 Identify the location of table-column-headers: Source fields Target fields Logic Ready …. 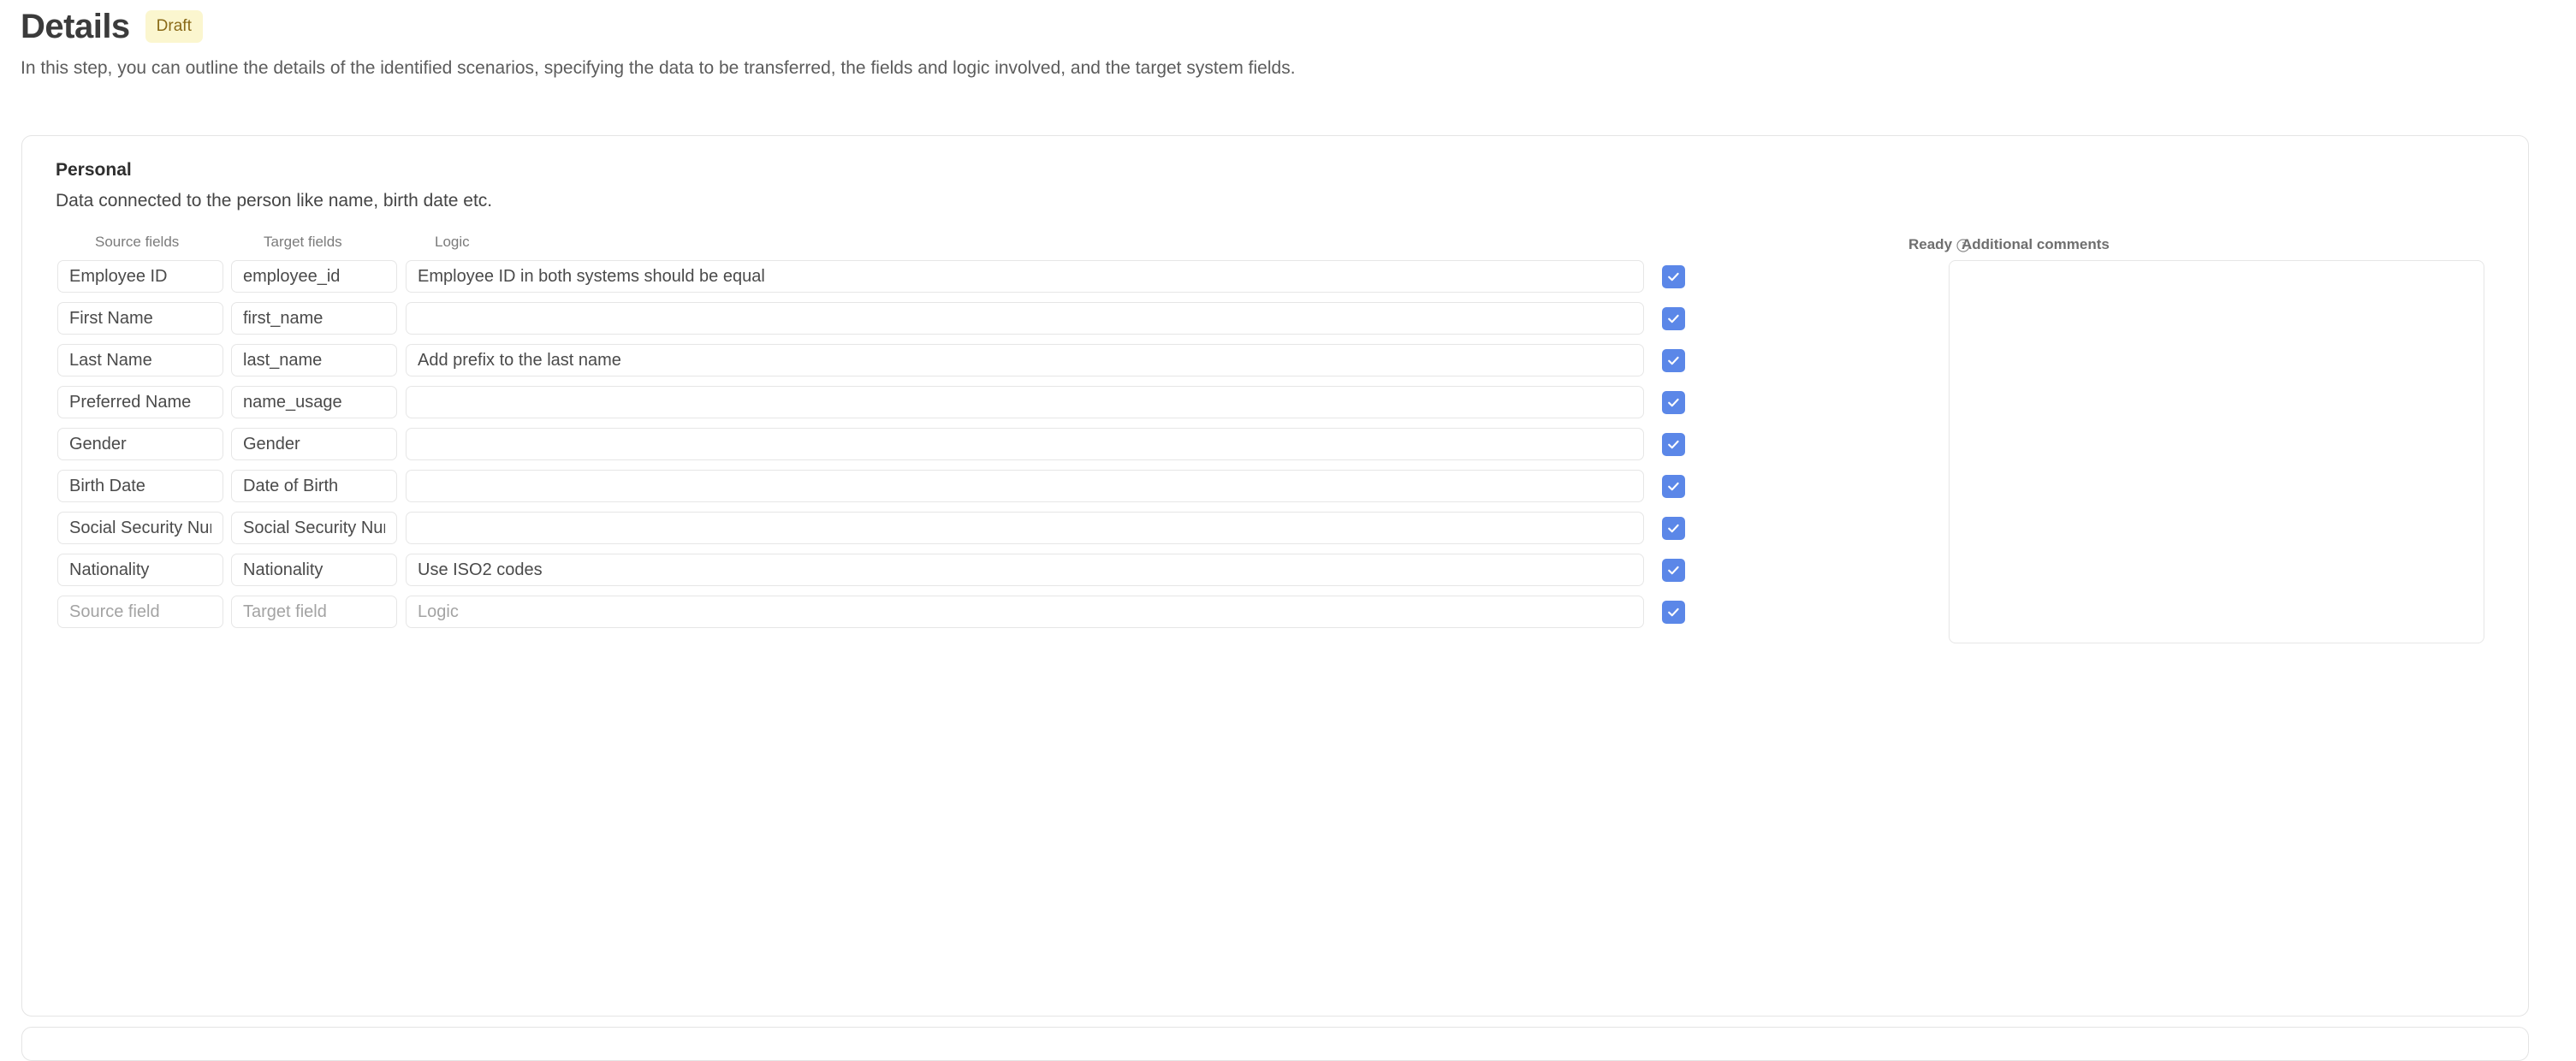
(1292, 243).